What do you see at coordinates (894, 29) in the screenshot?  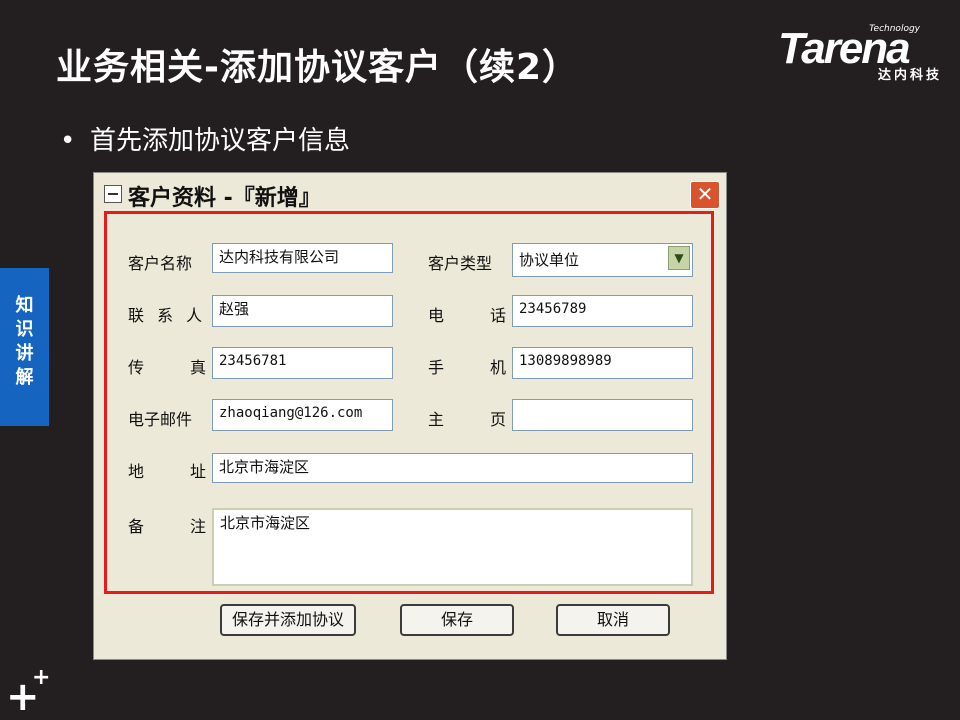 I see `logo-tagline: Technology` at bounding box center [894, 29].